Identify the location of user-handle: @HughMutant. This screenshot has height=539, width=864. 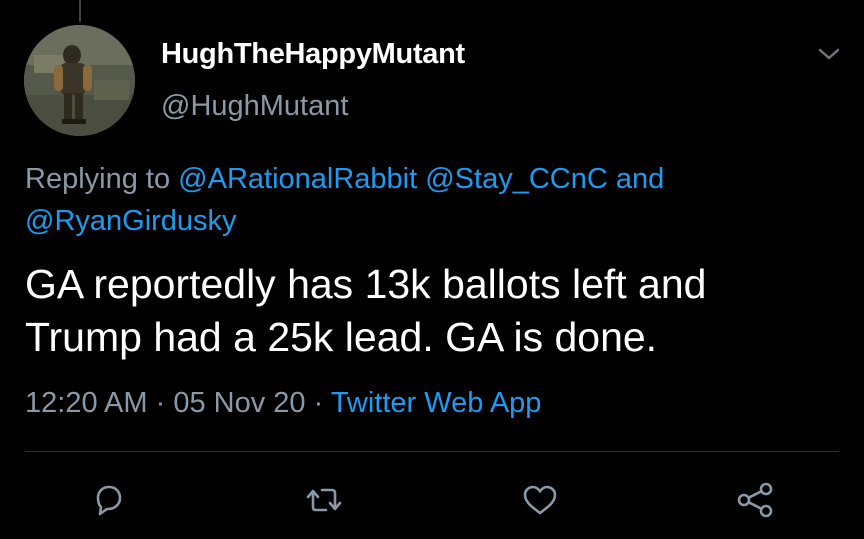
(254, 106).